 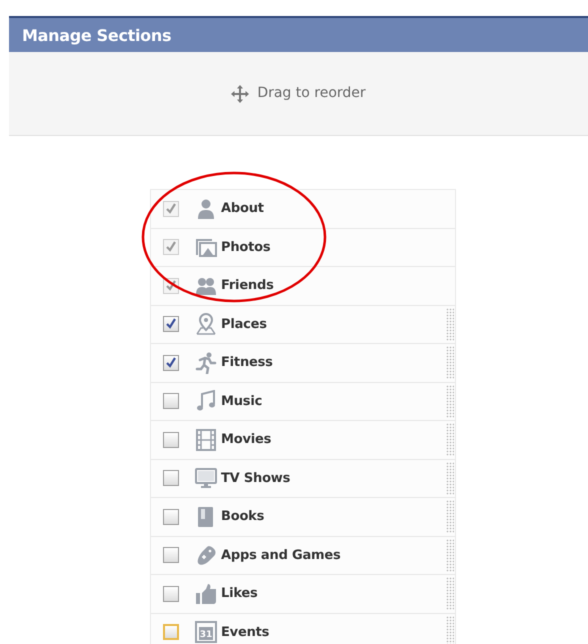 I want to click on move-icon, so click(x=240, y=93).